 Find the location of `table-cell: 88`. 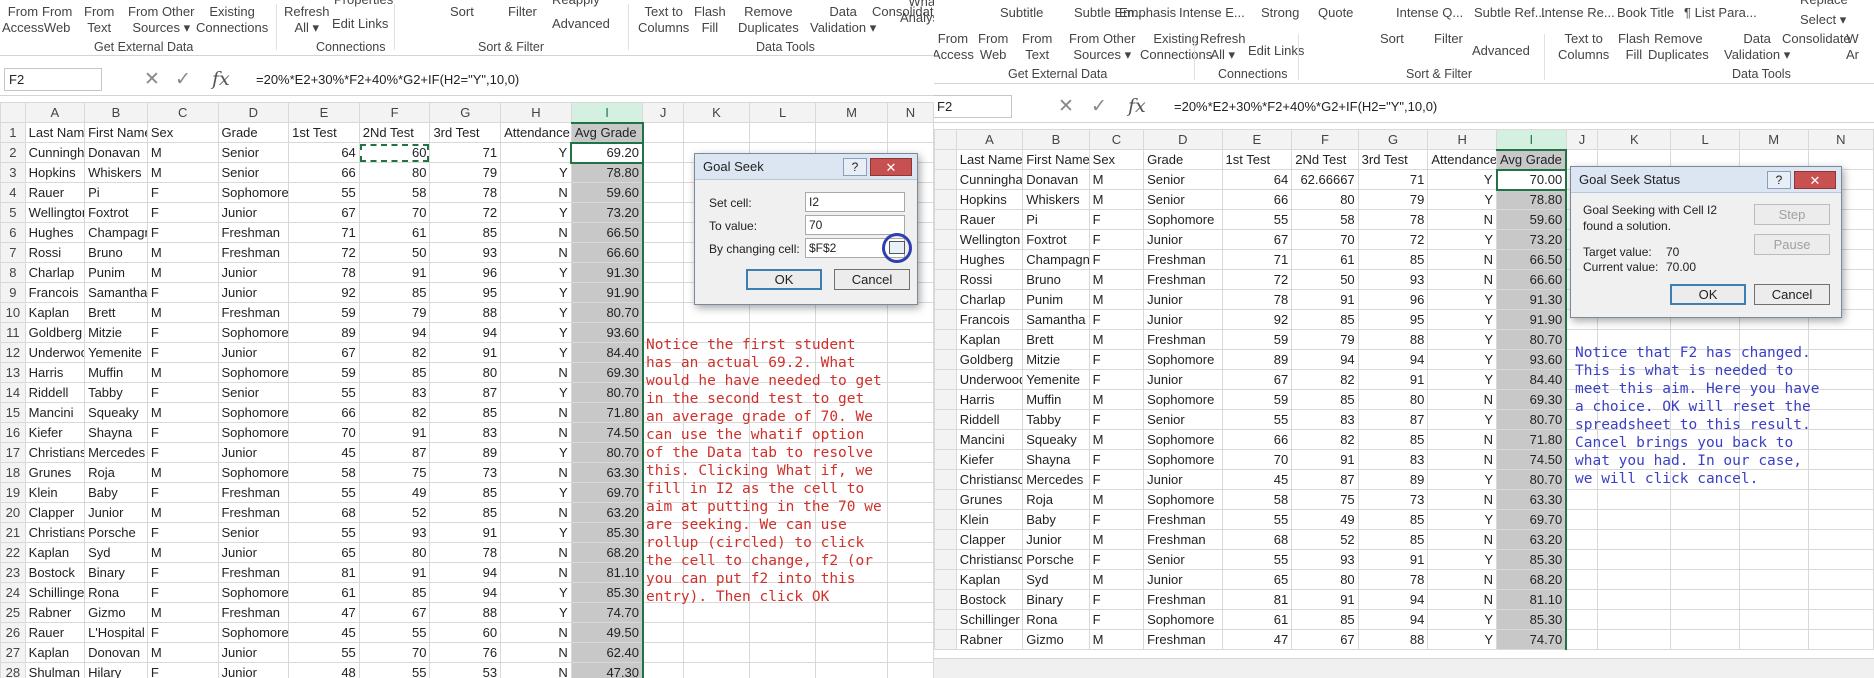

table-cell: 88 is located at coordinates (465, 312).